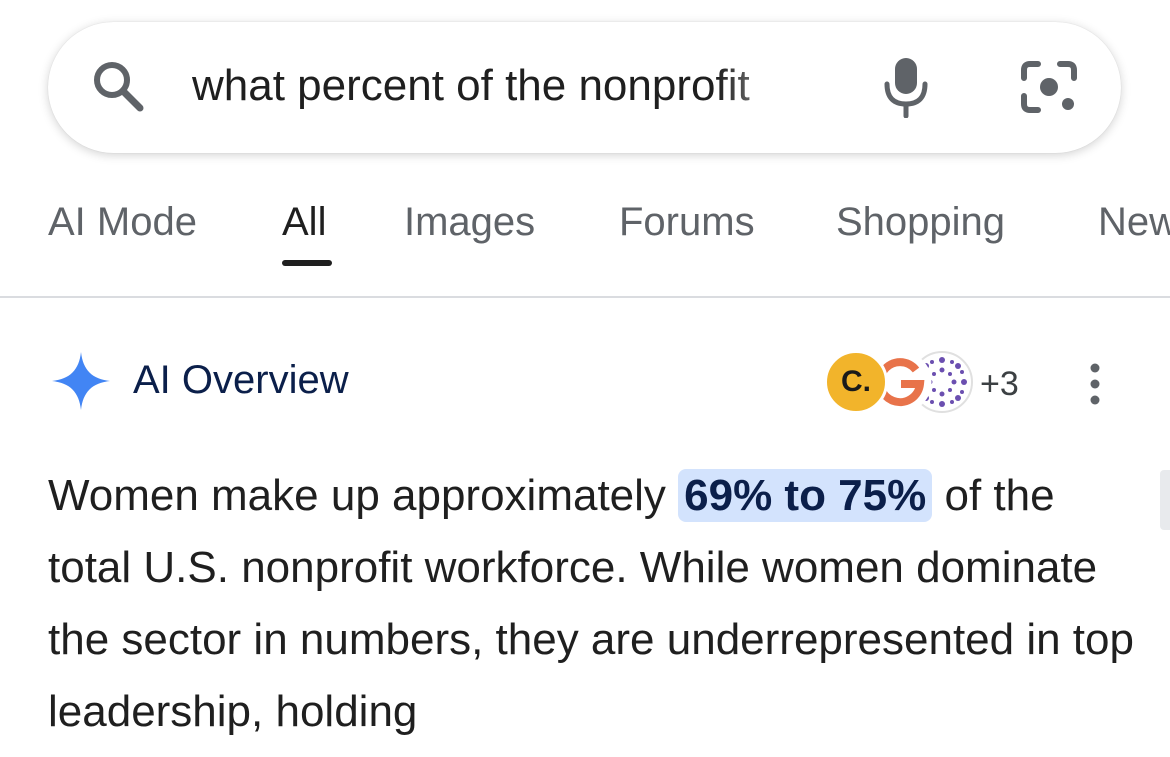 The width and height of the screenshot is (1170, 757). What do you see at coordinates (585, 244) in the screenshot?
I see `search-tabs: AI Mode All Images Forums Shopping New` at bounding box center [585, 244].